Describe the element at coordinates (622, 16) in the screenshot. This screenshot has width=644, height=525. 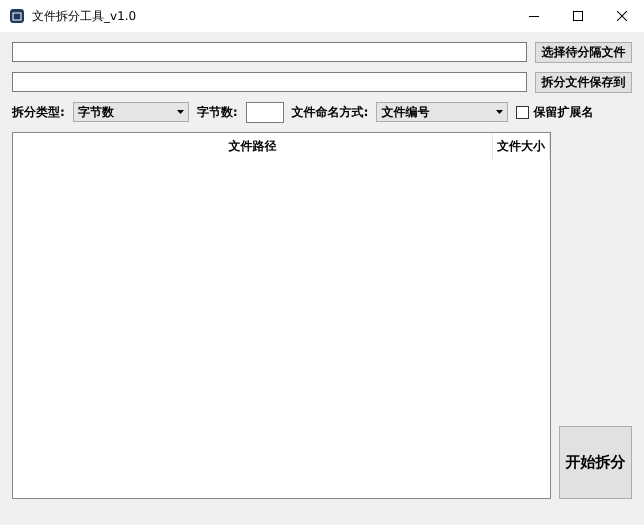
I see `close-icon` at that location.